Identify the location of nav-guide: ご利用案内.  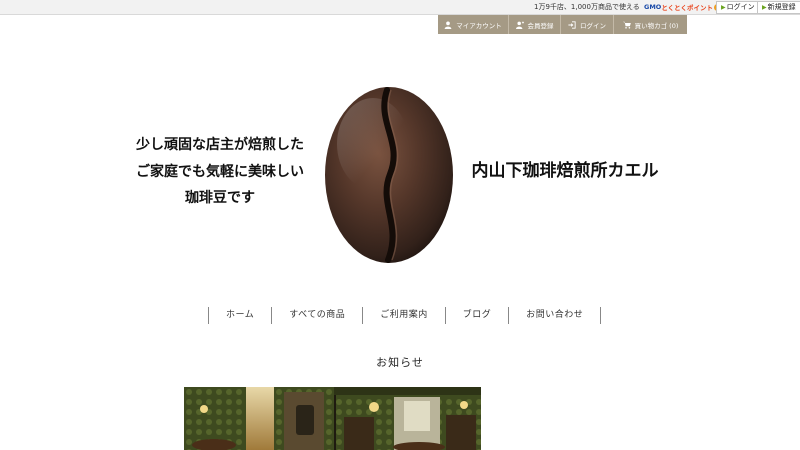
(403, 315).